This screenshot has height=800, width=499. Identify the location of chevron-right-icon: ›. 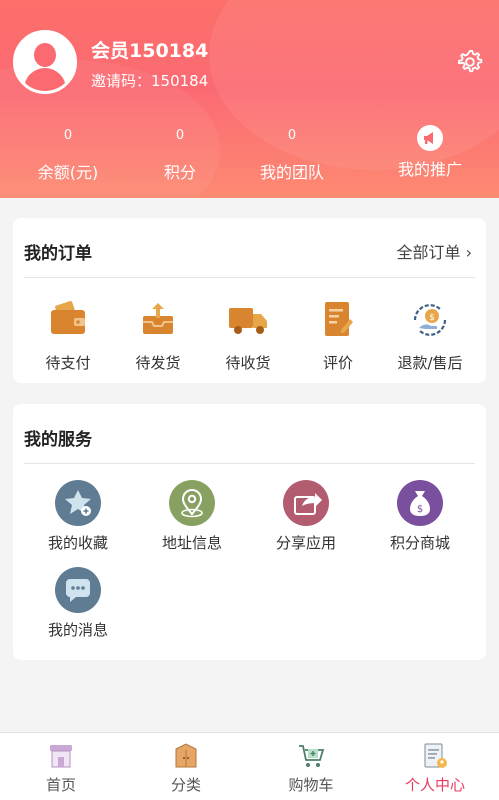
(468, 252).